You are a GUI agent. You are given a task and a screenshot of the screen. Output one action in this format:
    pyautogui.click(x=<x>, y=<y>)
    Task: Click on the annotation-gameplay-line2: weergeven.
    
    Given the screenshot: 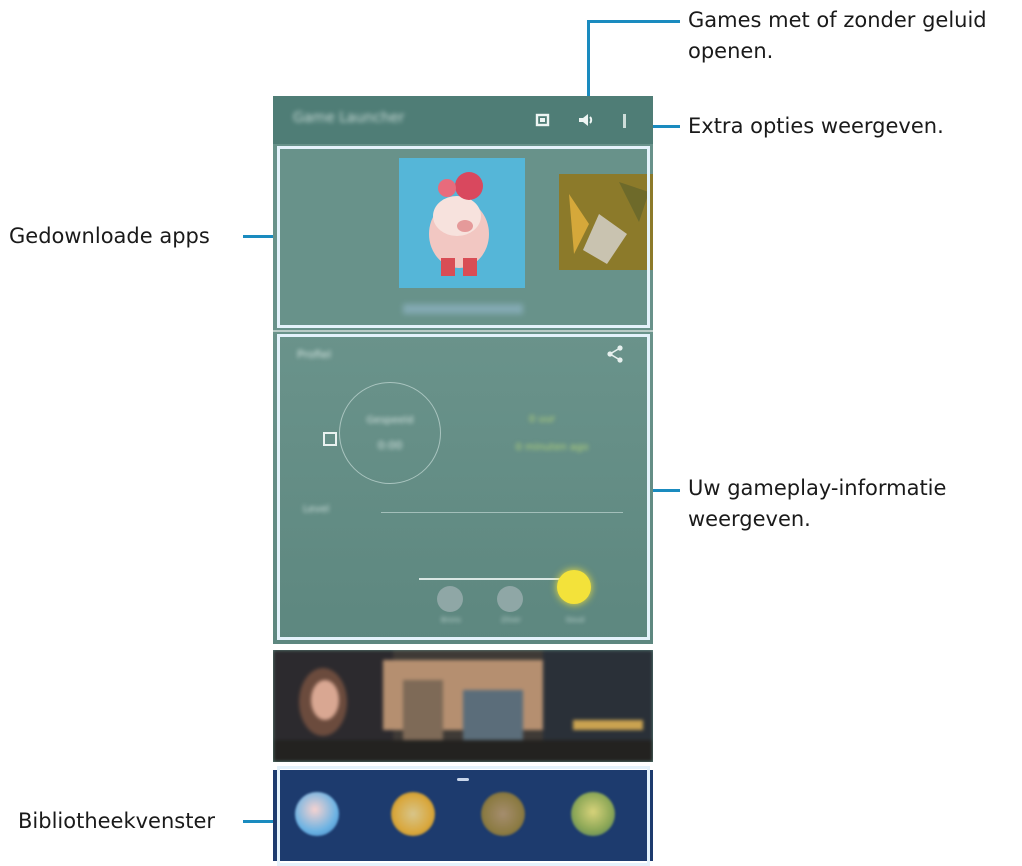 What is the action you would take?
    pyautogui.click(x=749, y=519)
    